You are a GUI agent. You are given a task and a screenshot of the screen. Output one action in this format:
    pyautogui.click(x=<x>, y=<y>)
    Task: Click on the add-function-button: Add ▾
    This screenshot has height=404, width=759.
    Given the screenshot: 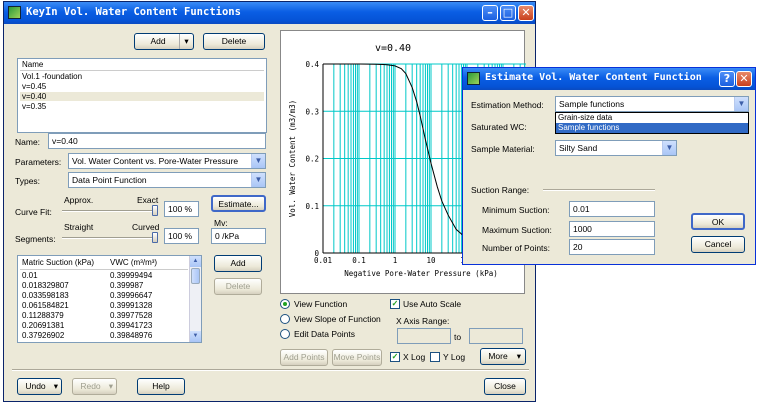 What is the action you would take?
    pyautogui.click(x=164, y=41)
    